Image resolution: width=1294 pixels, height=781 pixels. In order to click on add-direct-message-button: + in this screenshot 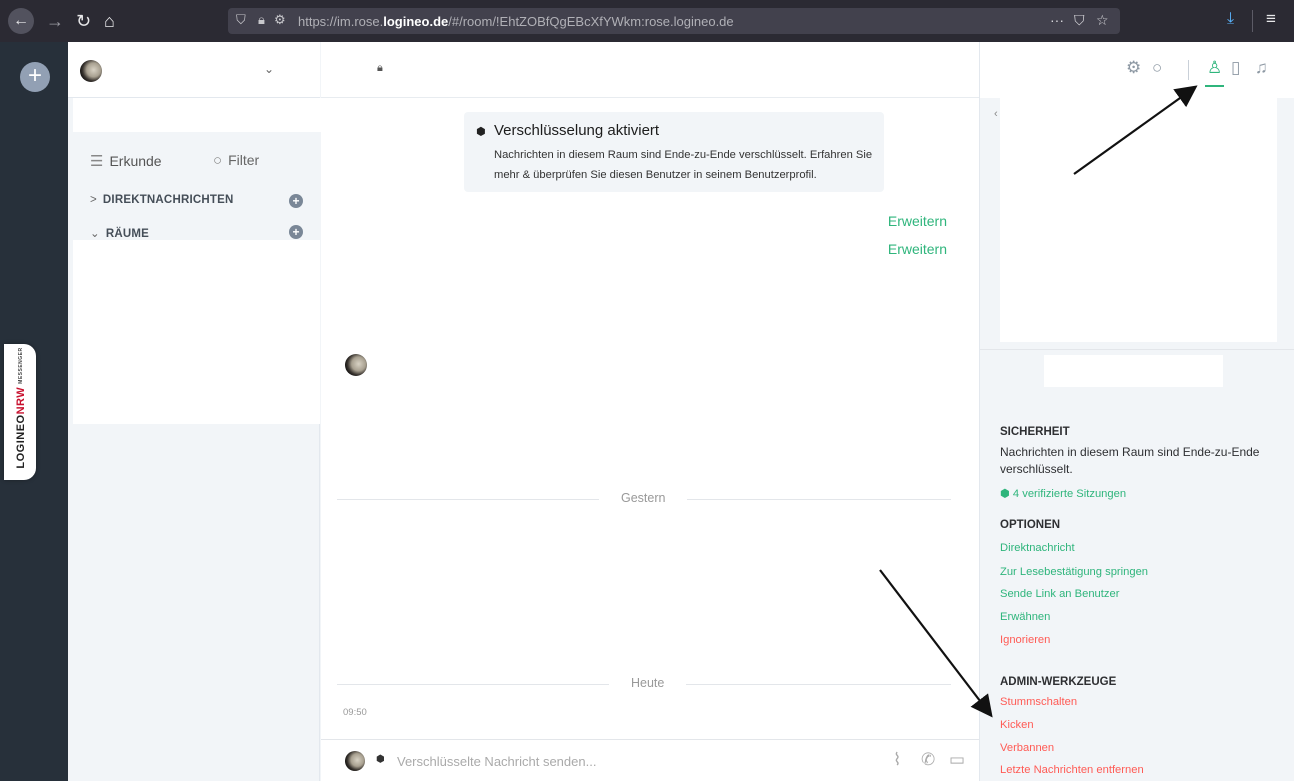, I will do `click(296, 201)`.